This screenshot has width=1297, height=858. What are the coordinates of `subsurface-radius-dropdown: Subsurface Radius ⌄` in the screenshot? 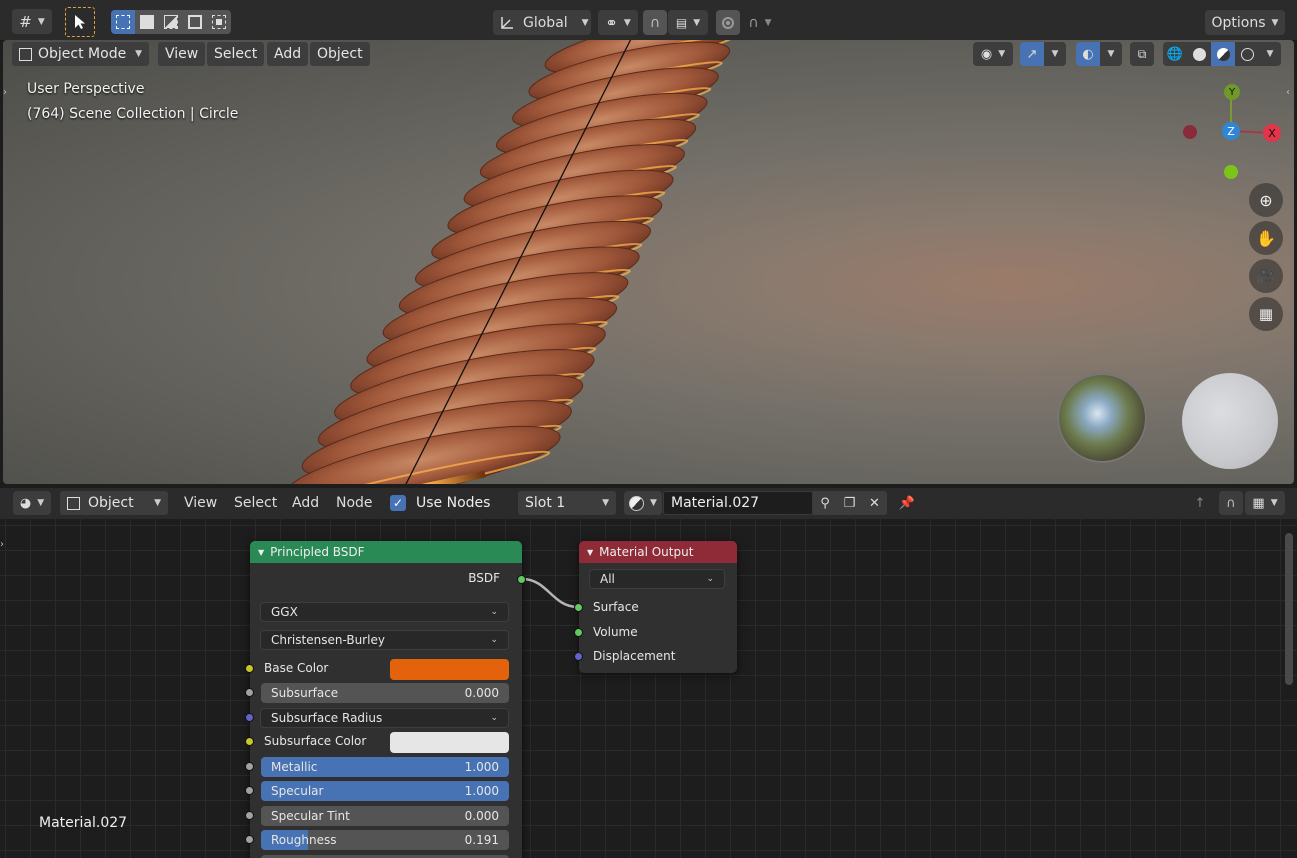 It's located at (384, 718).